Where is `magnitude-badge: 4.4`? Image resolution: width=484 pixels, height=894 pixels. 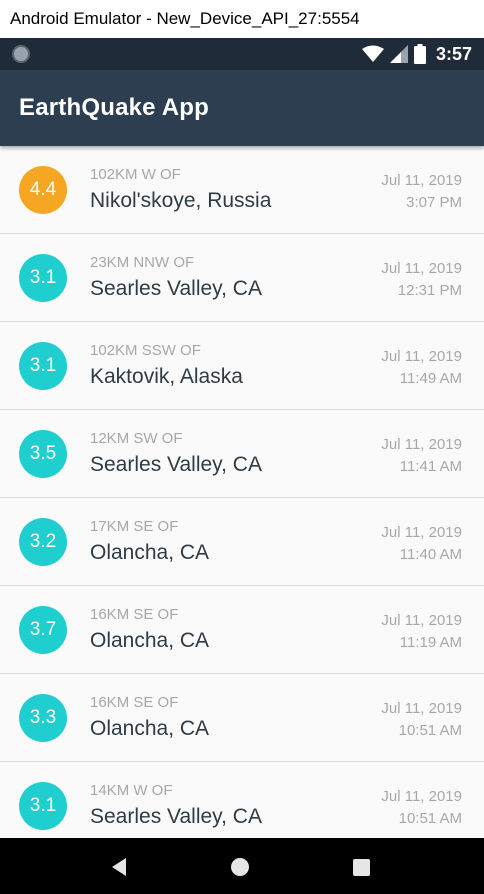 magnitude-badge: 4.4 is located at coordinates (43, 190).